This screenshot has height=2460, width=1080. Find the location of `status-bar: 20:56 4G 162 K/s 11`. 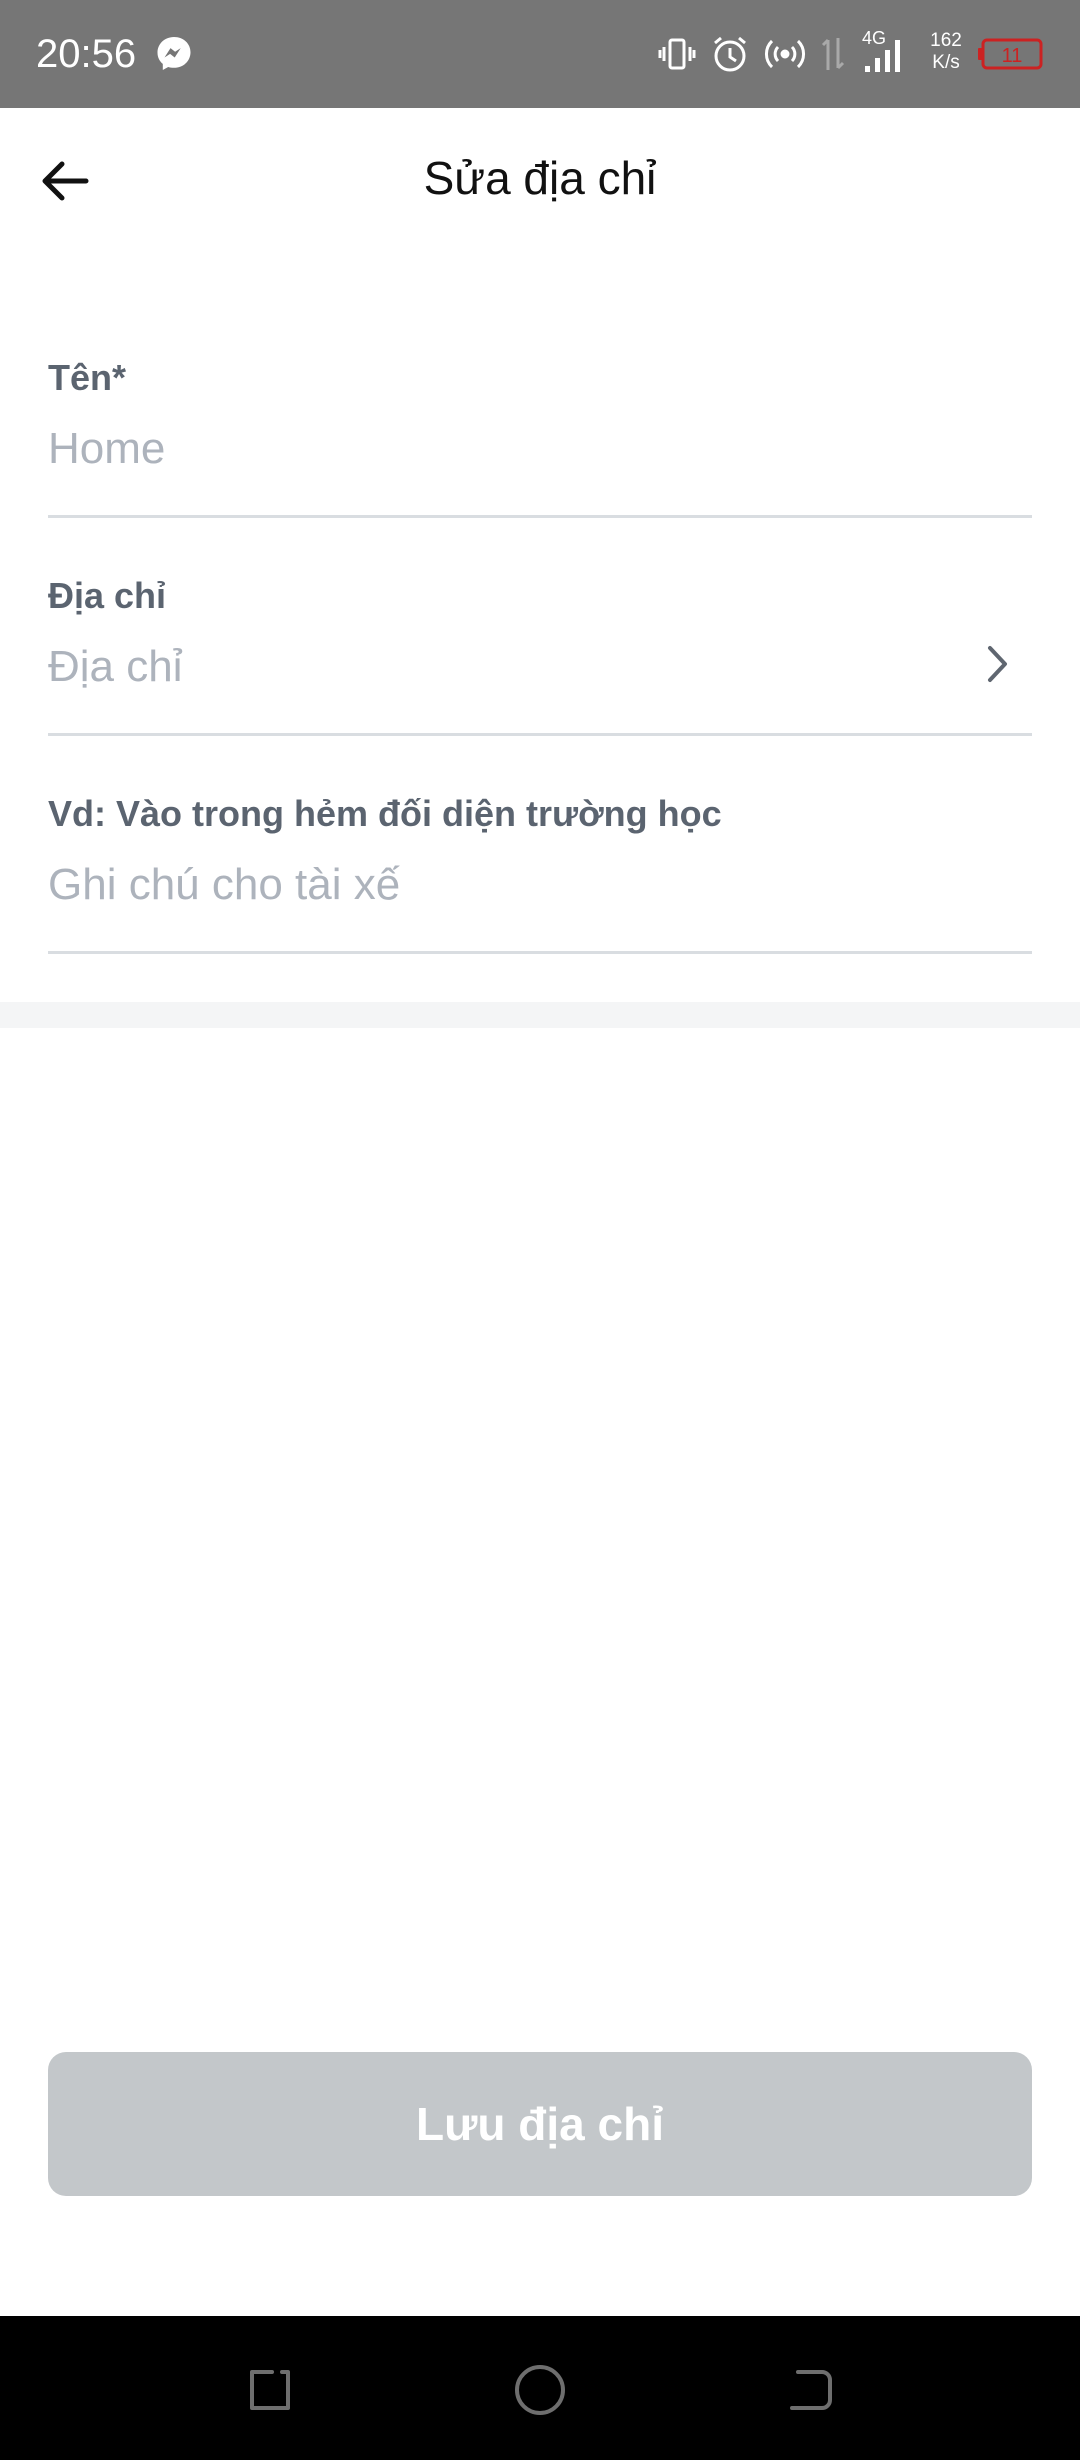

status-bar: 20:56 4G 162 K/s 11 is located at coordinates (540, 54).